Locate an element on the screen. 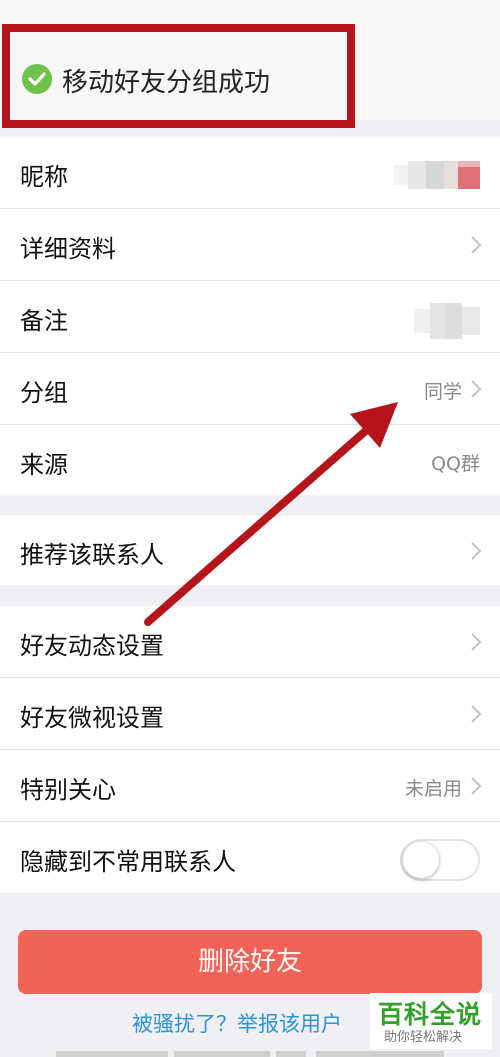  watermark-logo: 百科全说 助你轻松解决 is located at coordinates (431, 1021).